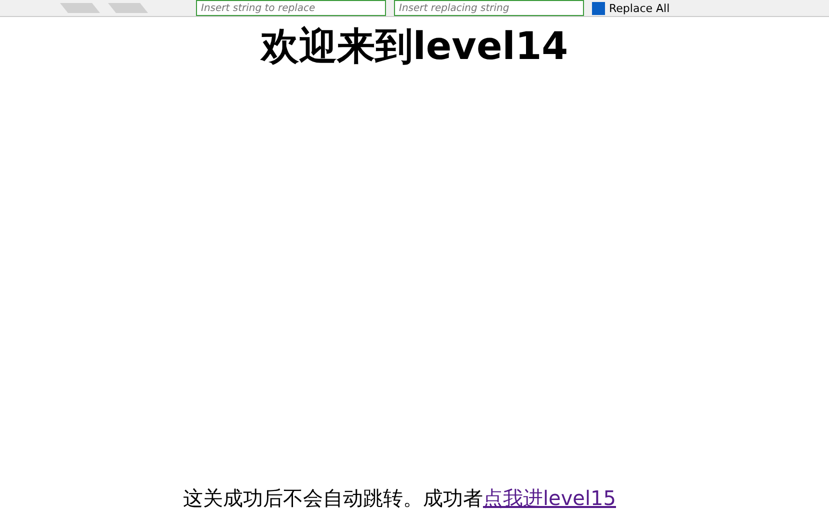 This screenshot has width=829, height=516. What do you see at coordinates (414, 46) in the screenshot?
I see `page-heading: 欢迎来到level14` at bounding box center [414, 46].